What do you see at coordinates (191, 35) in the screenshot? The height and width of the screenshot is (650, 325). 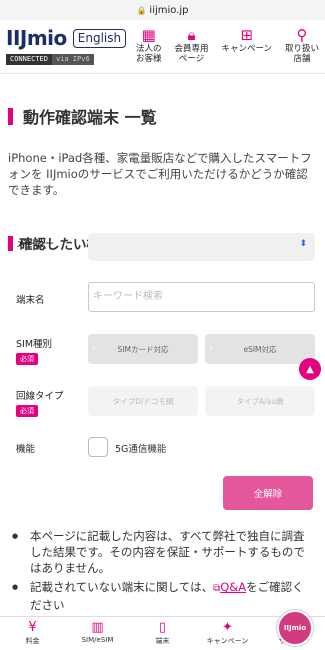 I see `lock-icon: 🔒︎` at bounding box center [191, 35].